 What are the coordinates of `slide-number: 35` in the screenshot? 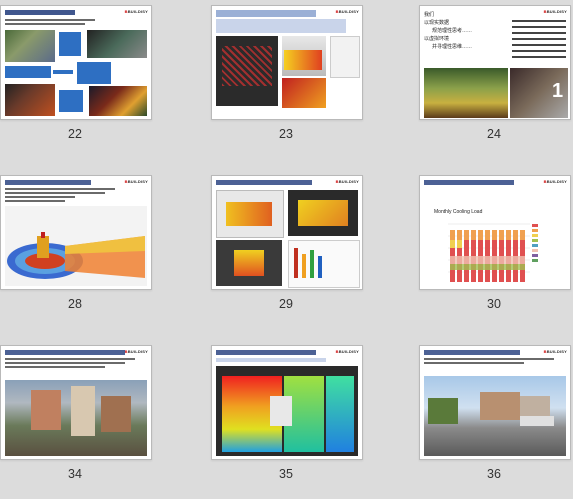 It's located at (286, 474).